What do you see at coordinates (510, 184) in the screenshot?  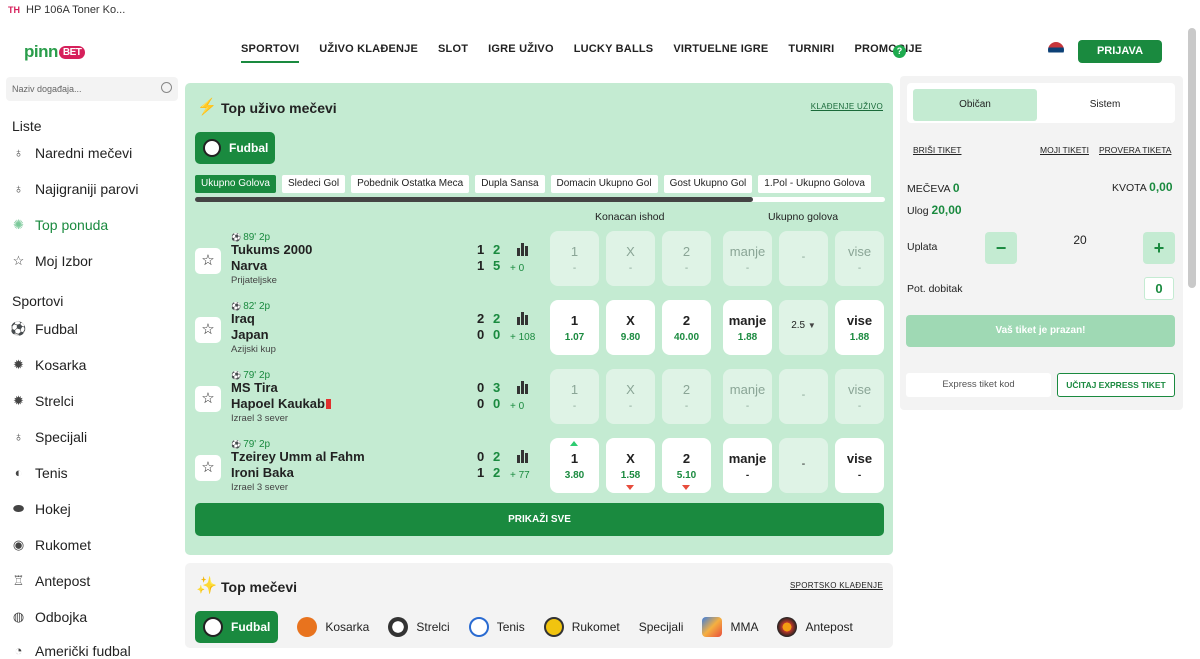 I see `market-tab: Dupla Sansa` at bounding box center [510, 184].